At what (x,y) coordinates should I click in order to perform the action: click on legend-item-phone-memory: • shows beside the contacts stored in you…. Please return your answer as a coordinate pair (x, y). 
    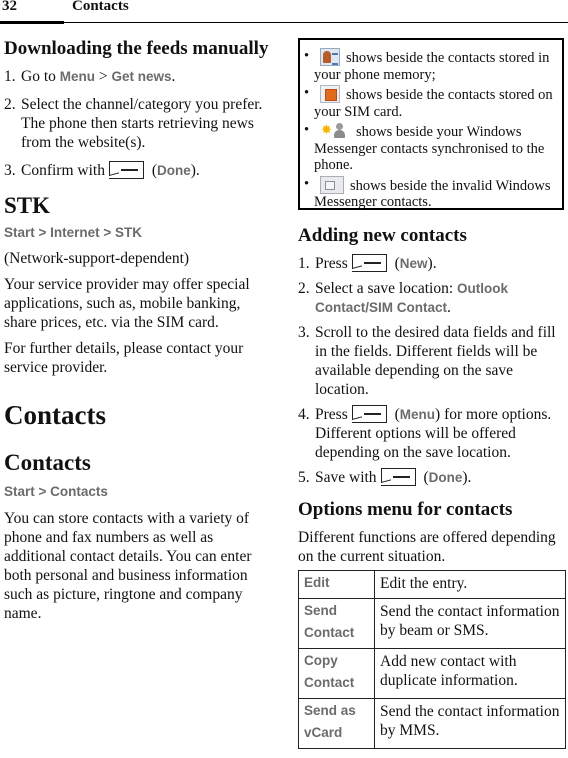
    Looking at the image, I should click on (427, 65).